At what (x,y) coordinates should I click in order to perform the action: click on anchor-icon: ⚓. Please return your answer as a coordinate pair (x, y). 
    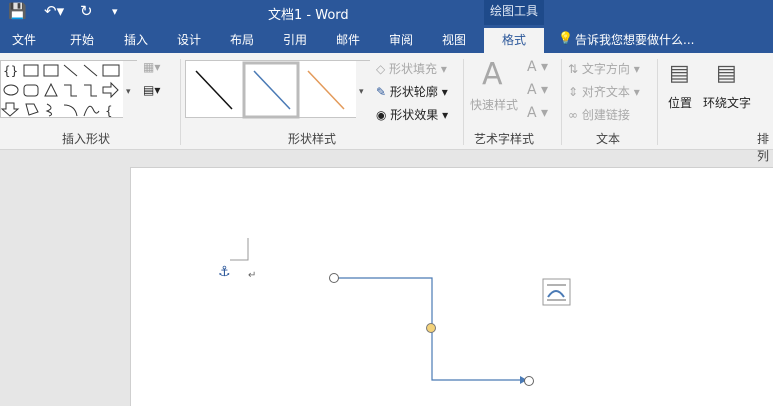
    Looking at the image, I should click on (224, 272).